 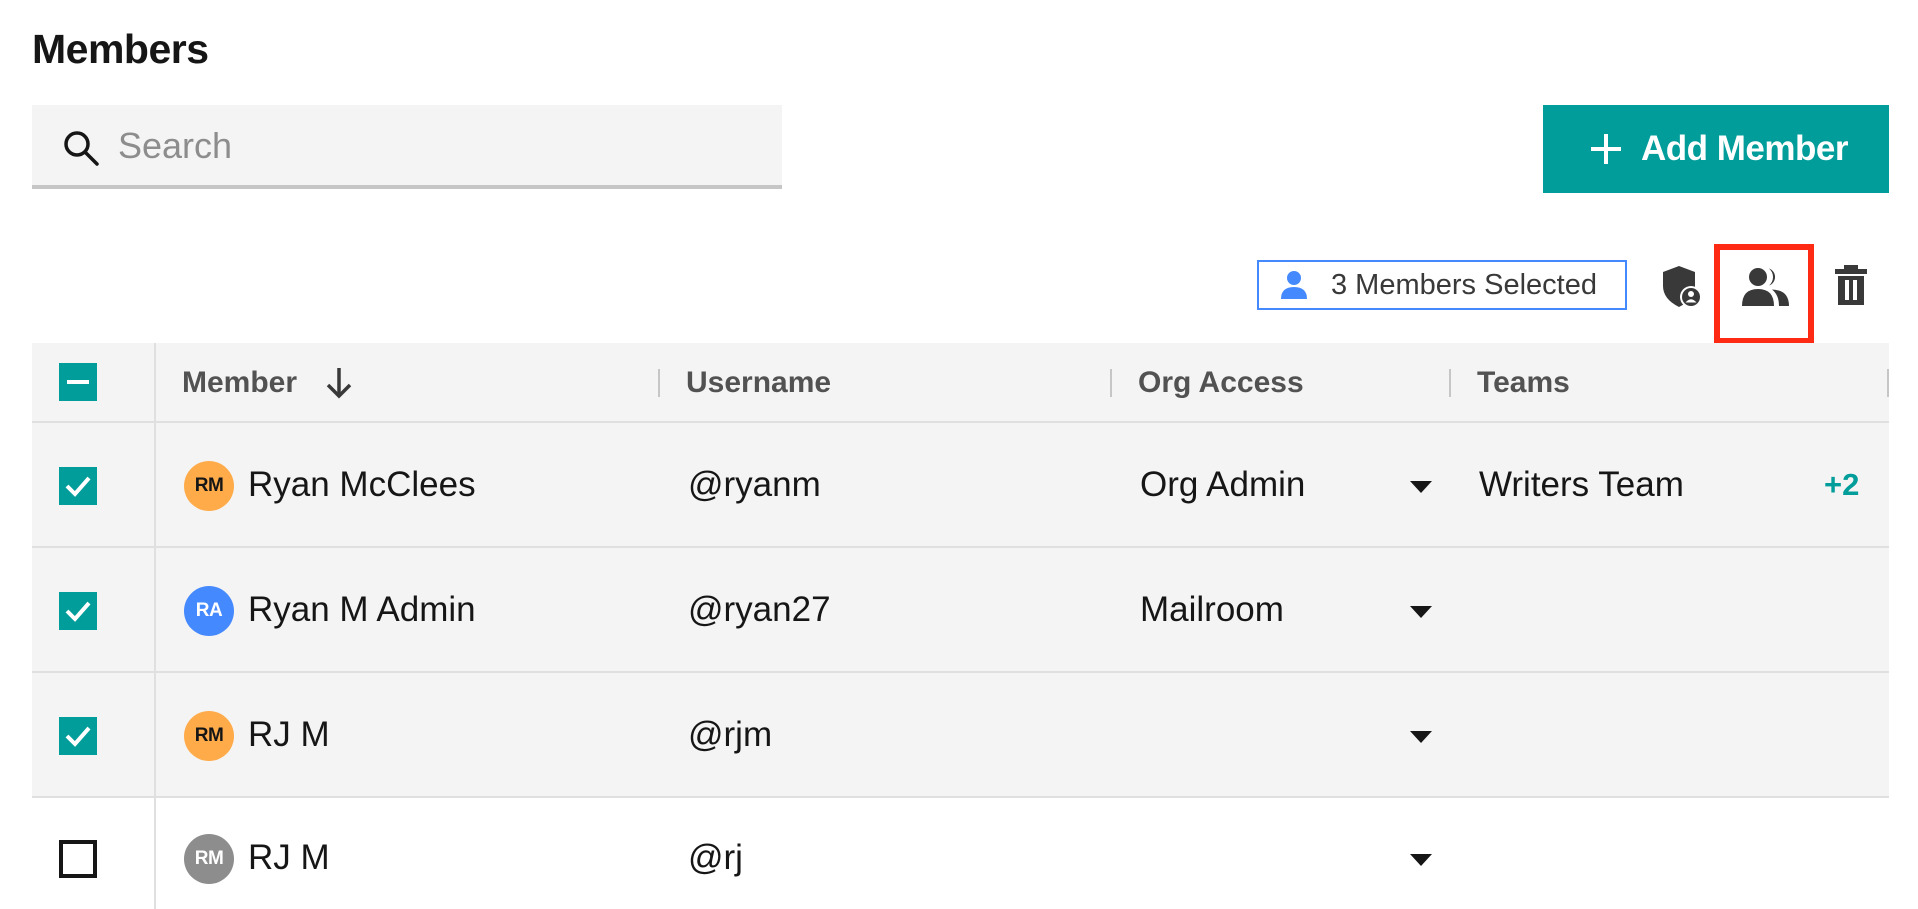 I want to click on add-member-button: Add Member, so click(x=1716, y=149).